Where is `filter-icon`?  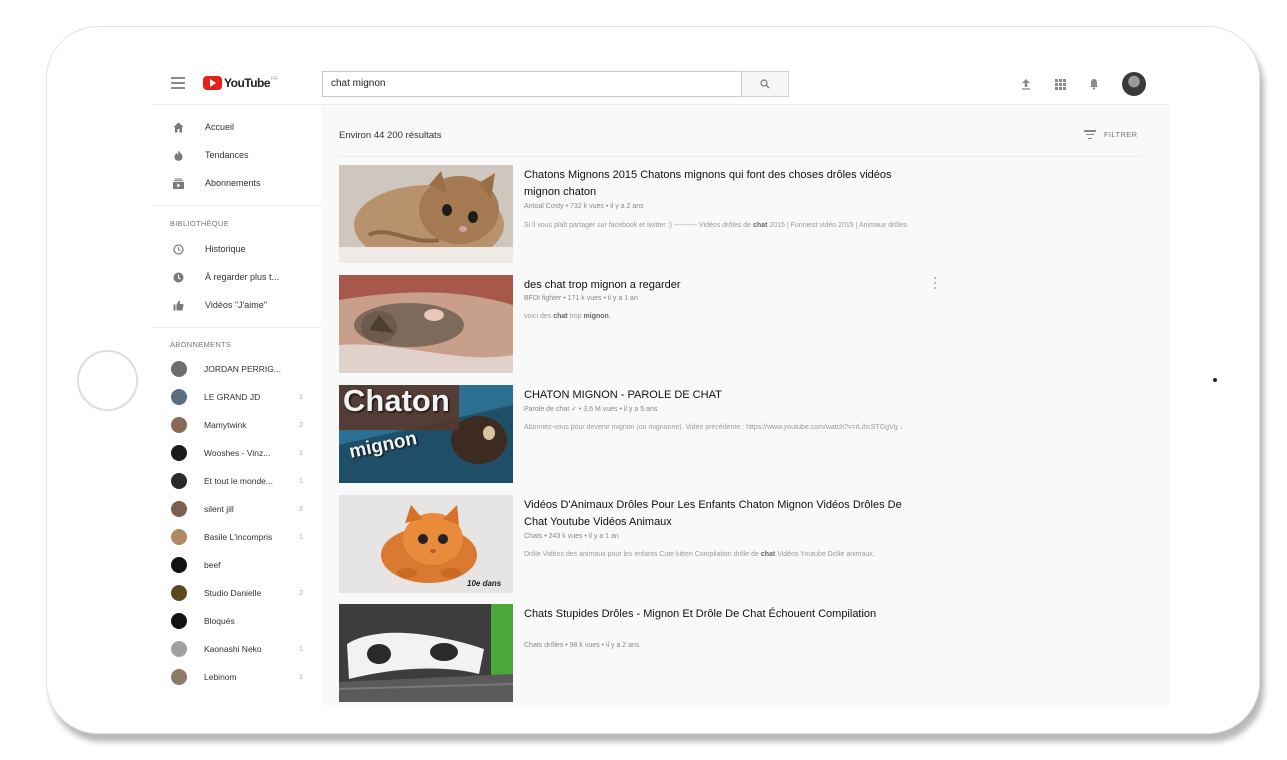
filter-icon is located at coordinates (1090, 134).